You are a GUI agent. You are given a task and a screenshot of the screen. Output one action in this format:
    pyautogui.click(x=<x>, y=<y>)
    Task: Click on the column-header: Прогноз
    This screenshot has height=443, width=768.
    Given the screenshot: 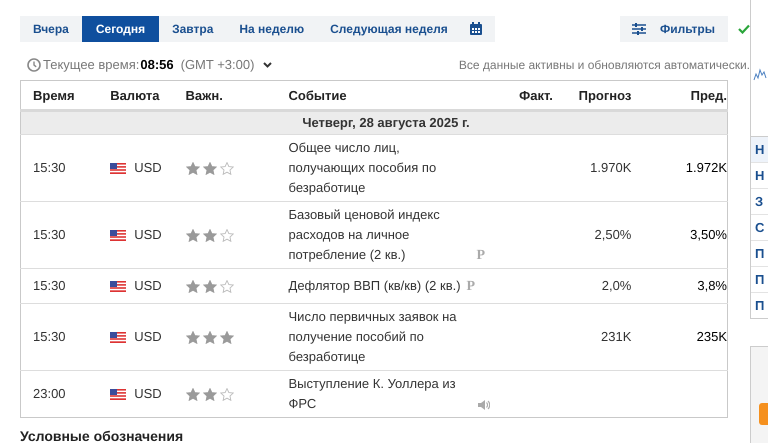 What is the action you would take?
    pyautogui.click(x=605, y=95)
    